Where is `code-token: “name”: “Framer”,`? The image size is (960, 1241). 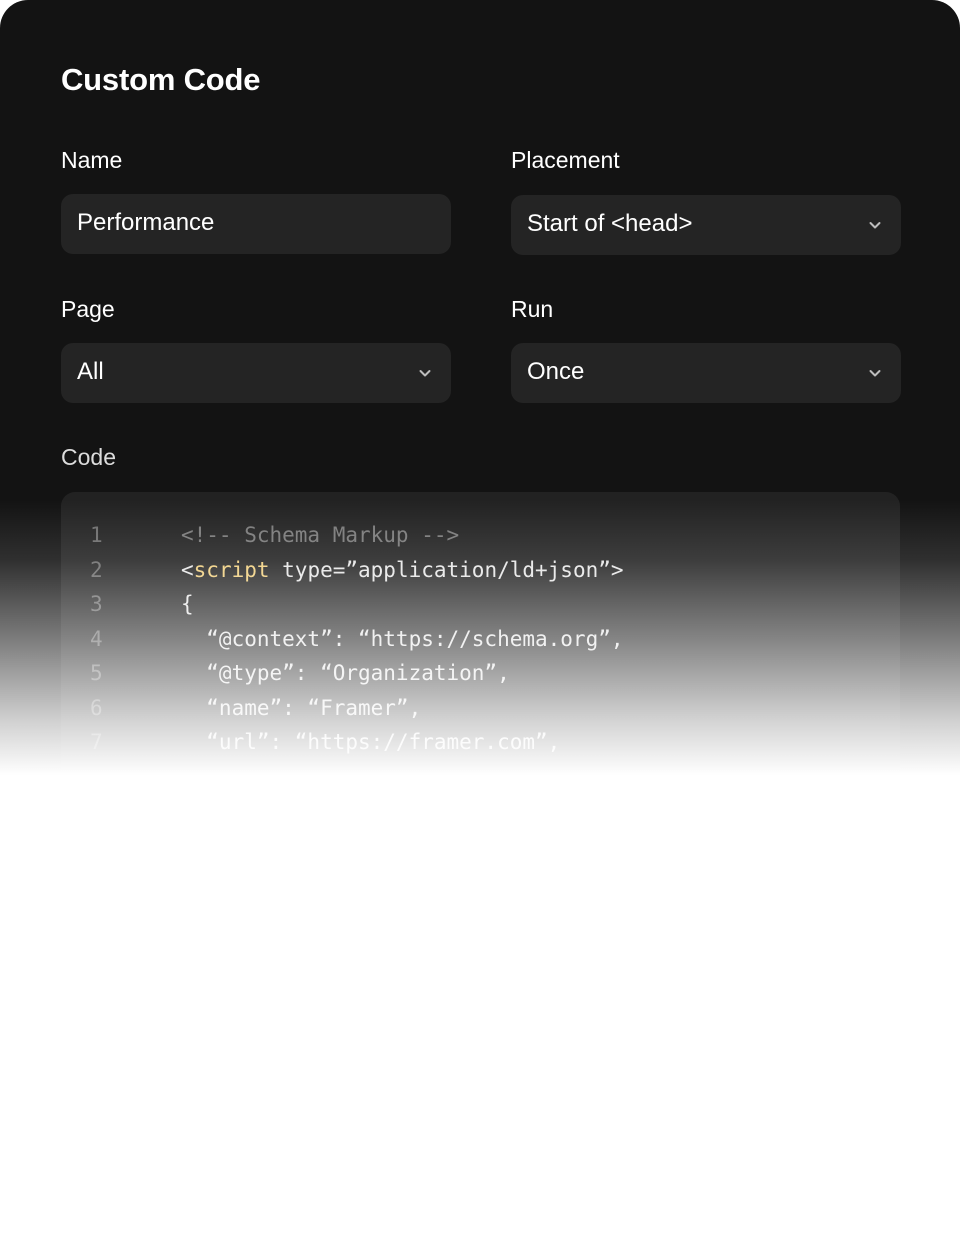 code-token: “name”: “Framer”, is located at coordinates (301, 708).